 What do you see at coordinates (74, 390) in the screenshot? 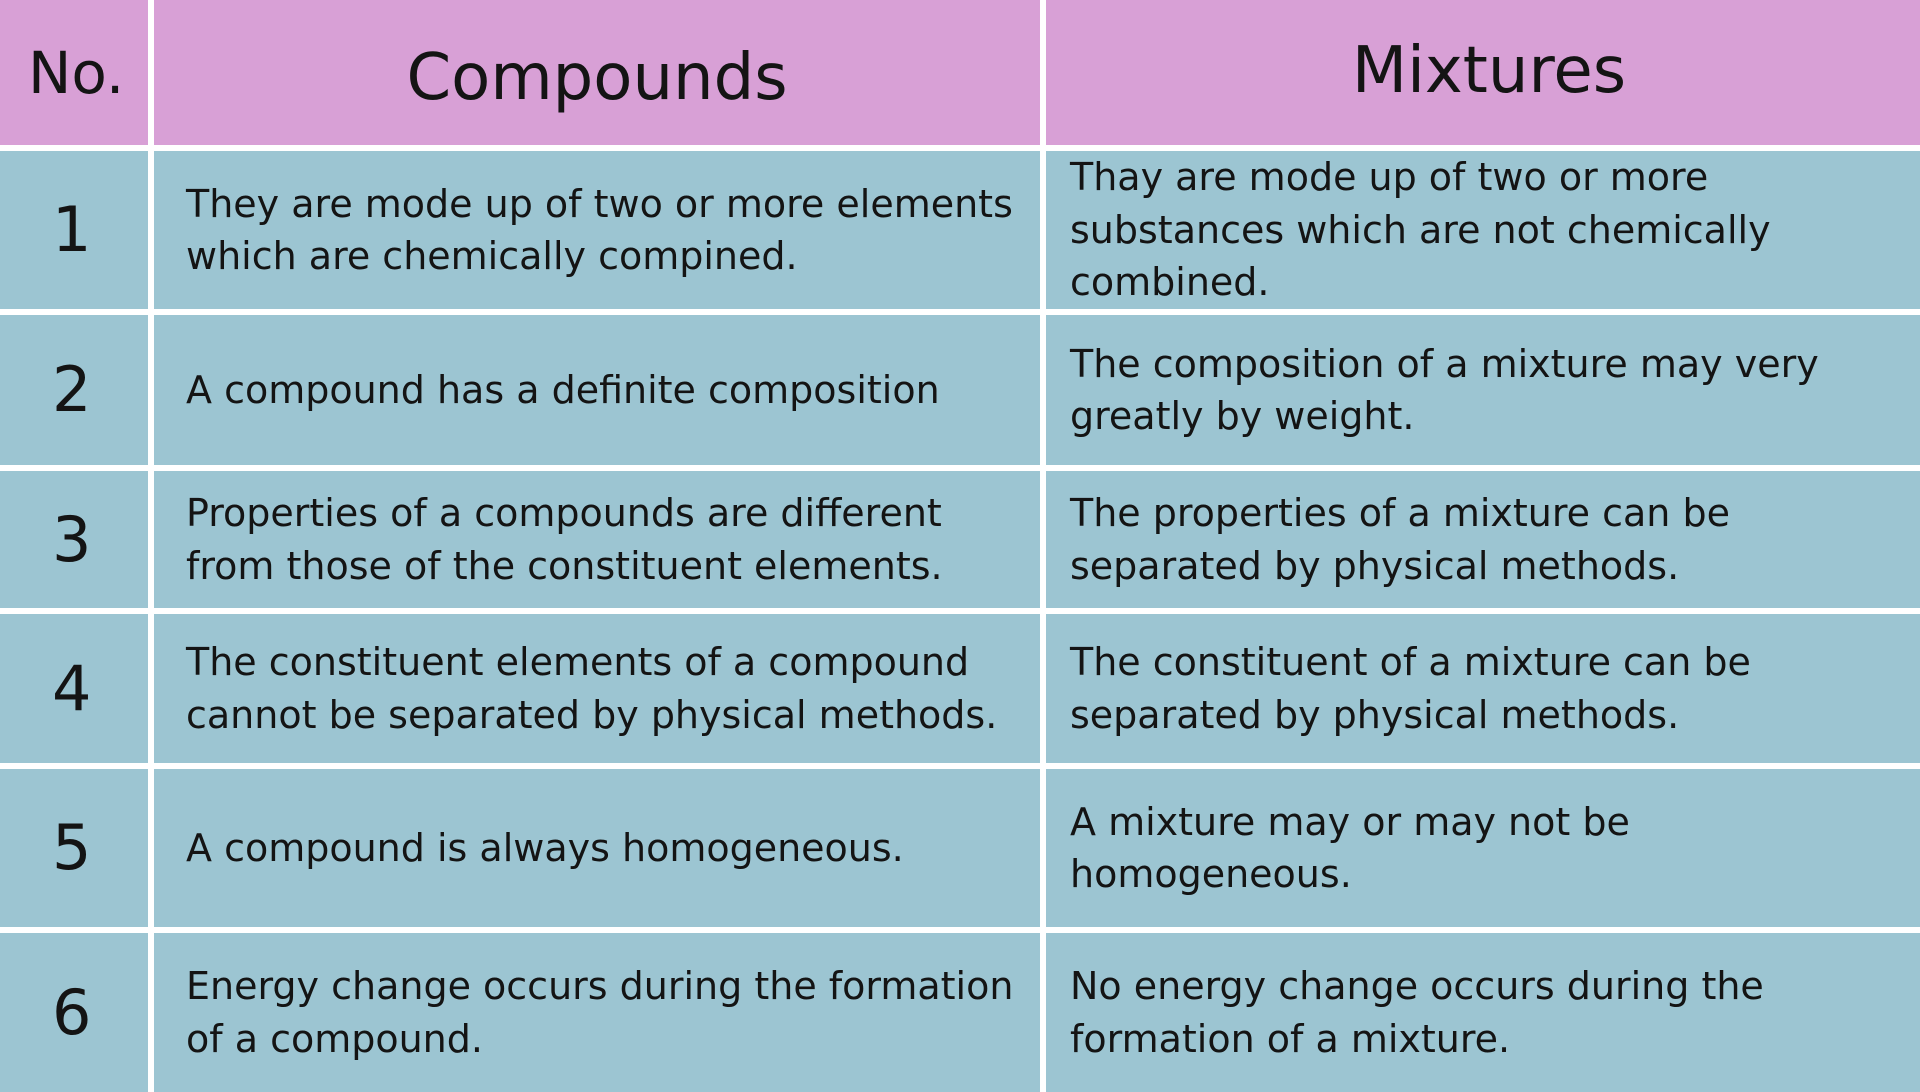
I see `row-number: 2` at bounding box center [74, 390].